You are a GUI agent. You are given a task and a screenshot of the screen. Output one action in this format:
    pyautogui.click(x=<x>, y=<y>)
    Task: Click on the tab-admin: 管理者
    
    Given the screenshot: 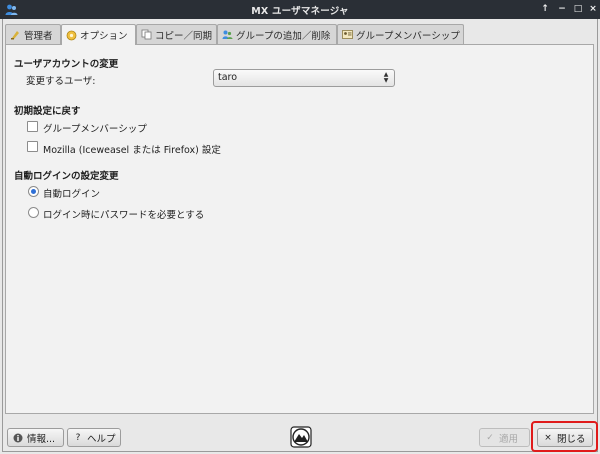 What is the action you would take?
    pyautogui.click(x=33, y=34)
    